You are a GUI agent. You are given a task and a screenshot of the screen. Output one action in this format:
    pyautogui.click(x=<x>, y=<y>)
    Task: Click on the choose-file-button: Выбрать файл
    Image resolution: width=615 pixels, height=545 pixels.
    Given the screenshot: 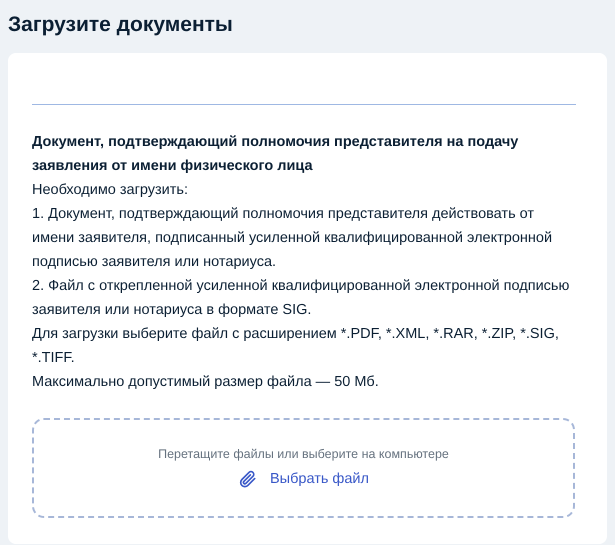 What is the action you would take?
    pyautogui.click(x=303, y=479)
    